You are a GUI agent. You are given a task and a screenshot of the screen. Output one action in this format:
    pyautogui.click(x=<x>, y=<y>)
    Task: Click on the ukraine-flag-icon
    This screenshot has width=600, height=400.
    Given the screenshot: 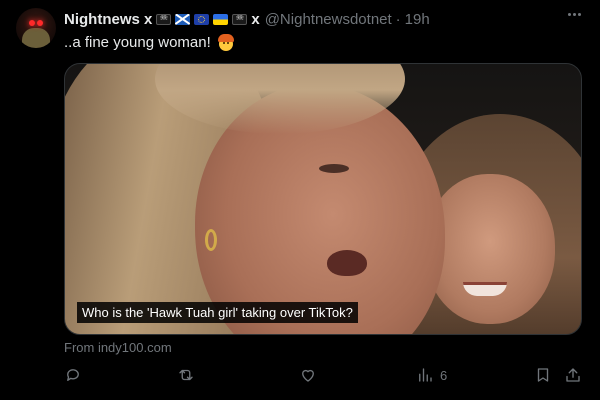 What is the action you would take?
    pyautogui.click(x=221, y=19)
    